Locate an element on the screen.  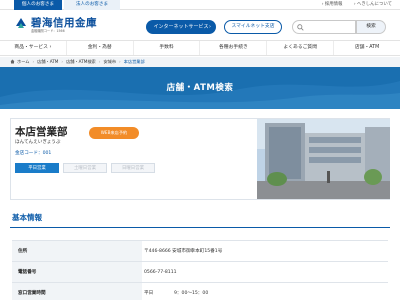
section-title-basic-info: 基本情報 is located at coordinates (27, 217).